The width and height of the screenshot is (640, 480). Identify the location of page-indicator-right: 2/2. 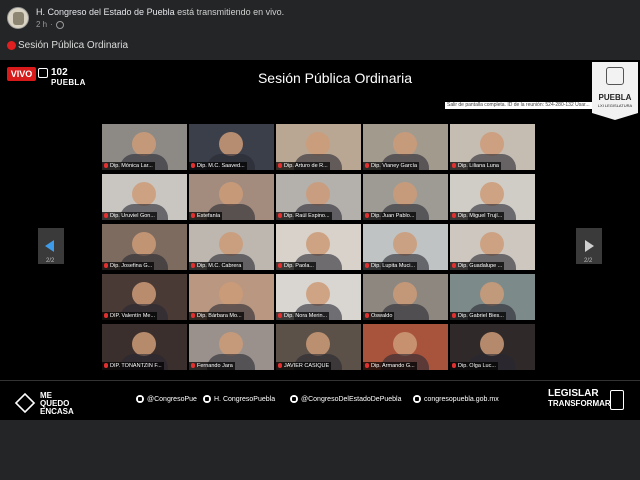
(588, 261).